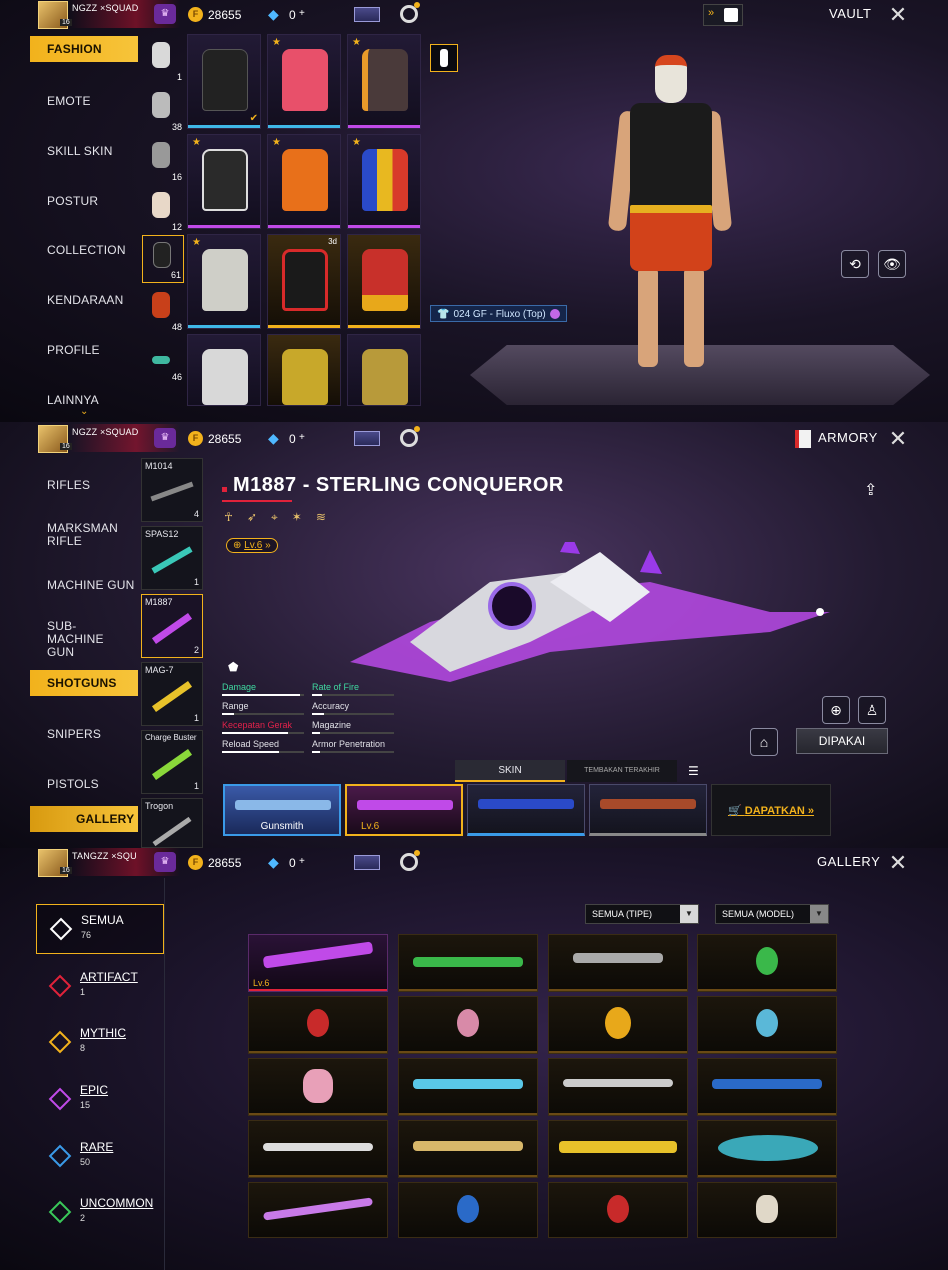 This screenshot has height=1270, width=948. Describe the element at coordinates (84, 300) in the screenshot. I see `menu-item-kendaraan: KENDARAAN` at that location.